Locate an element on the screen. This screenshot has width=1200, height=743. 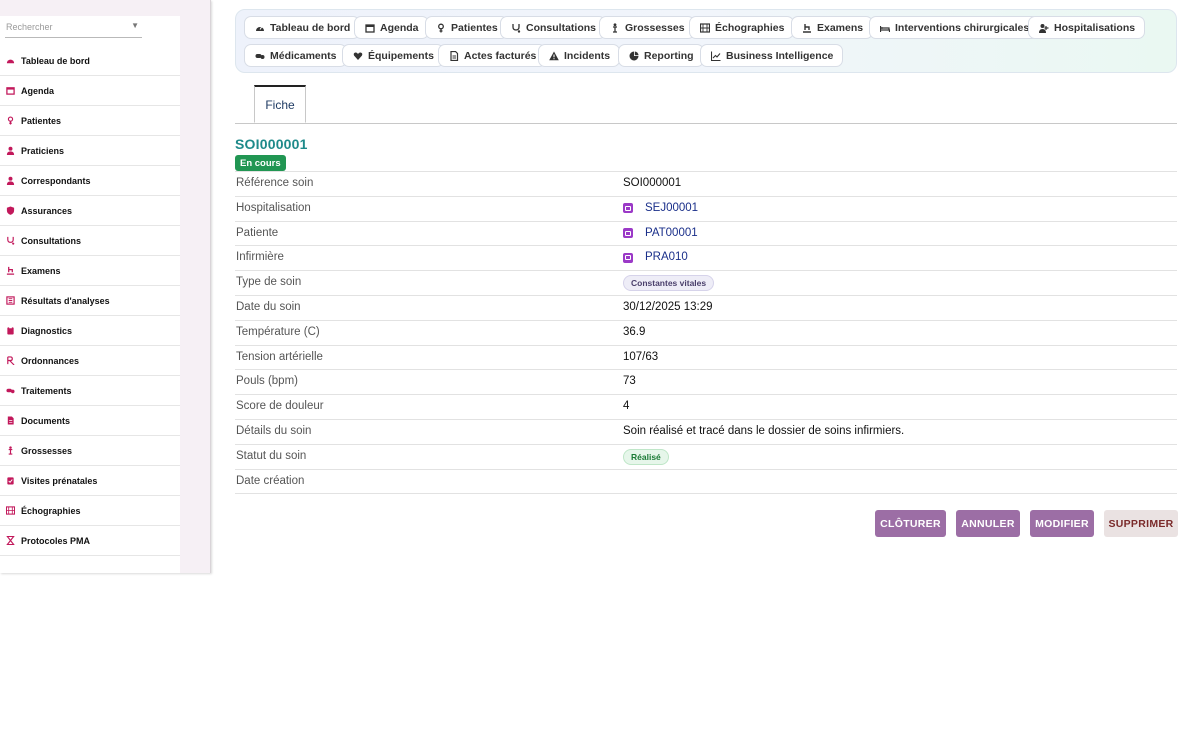
topnav-interventions: Interventions chirurgicales is located at coordinates (954, 27).